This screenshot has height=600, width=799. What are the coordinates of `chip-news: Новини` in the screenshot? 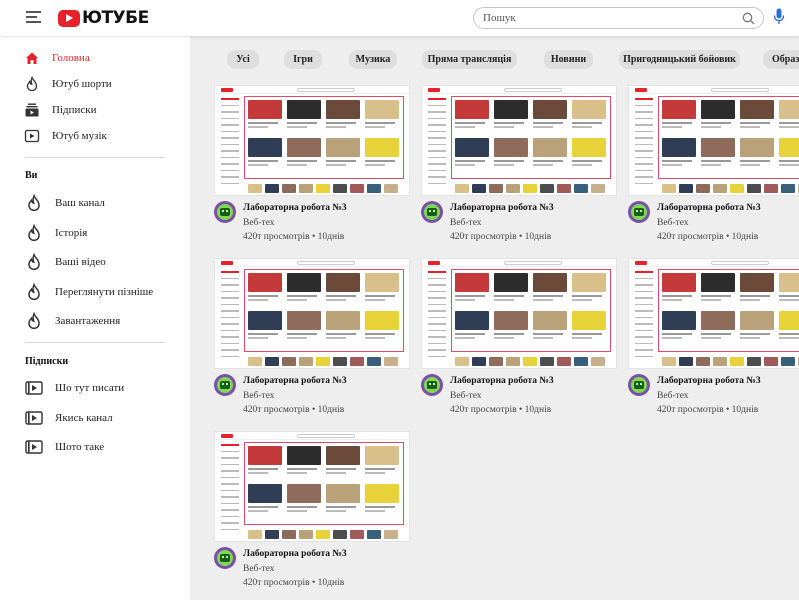 It's located at (568, 59).